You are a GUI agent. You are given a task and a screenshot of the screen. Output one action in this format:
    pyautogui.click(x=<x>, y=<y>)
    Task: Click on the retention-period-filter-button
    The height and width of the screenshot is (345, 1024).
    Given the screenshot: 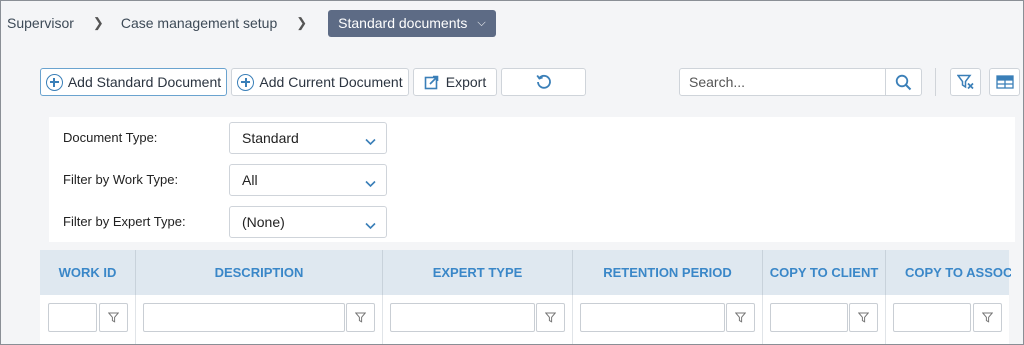 What is the action you would take?
    pyautogui.click(x=740, y=317)
    